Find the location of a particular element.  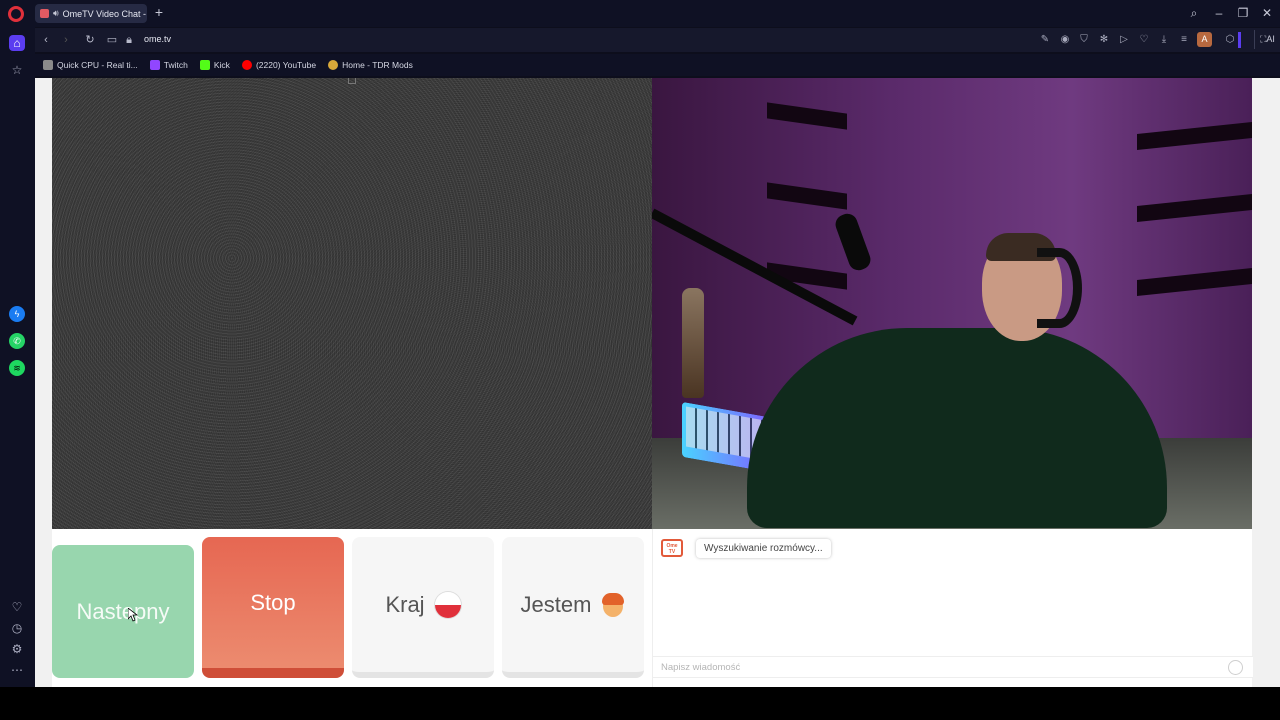

person-hoodie is located at coordinates (957, 428).